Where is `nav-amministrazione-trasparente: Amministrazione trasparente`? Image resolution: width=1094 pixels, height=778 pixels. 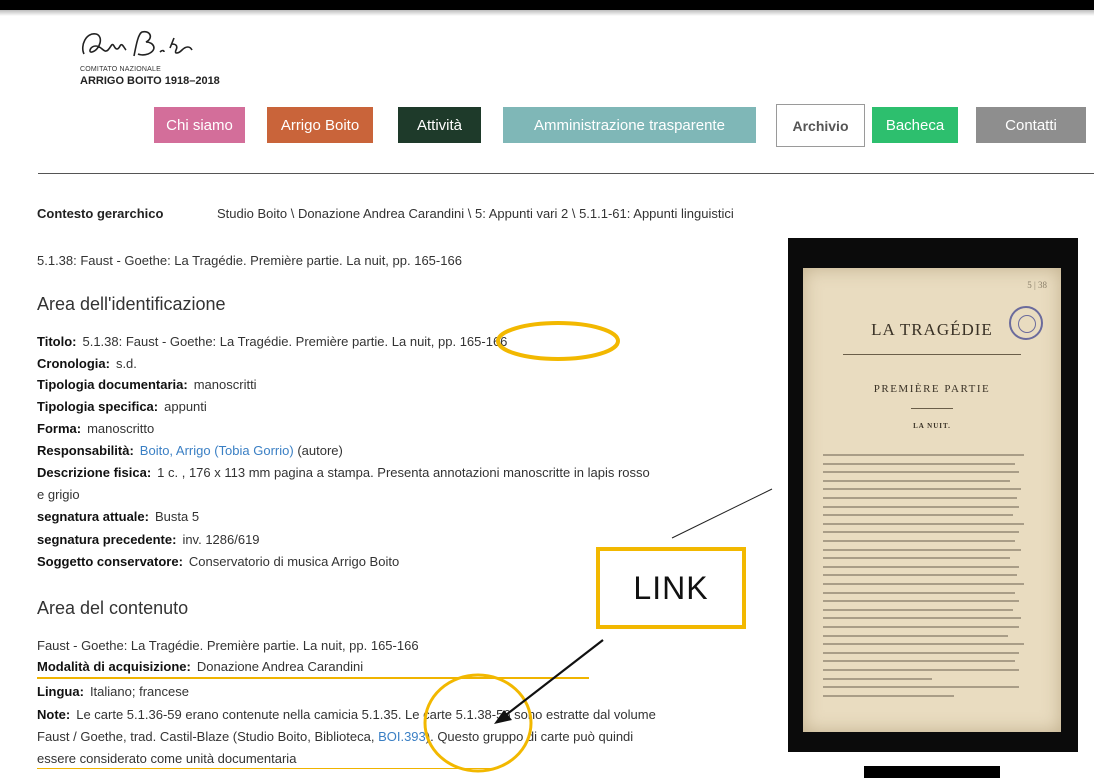
nav-amministrazione-trasparente: Amministrazione trasparente is located at coordinates (629, 125).